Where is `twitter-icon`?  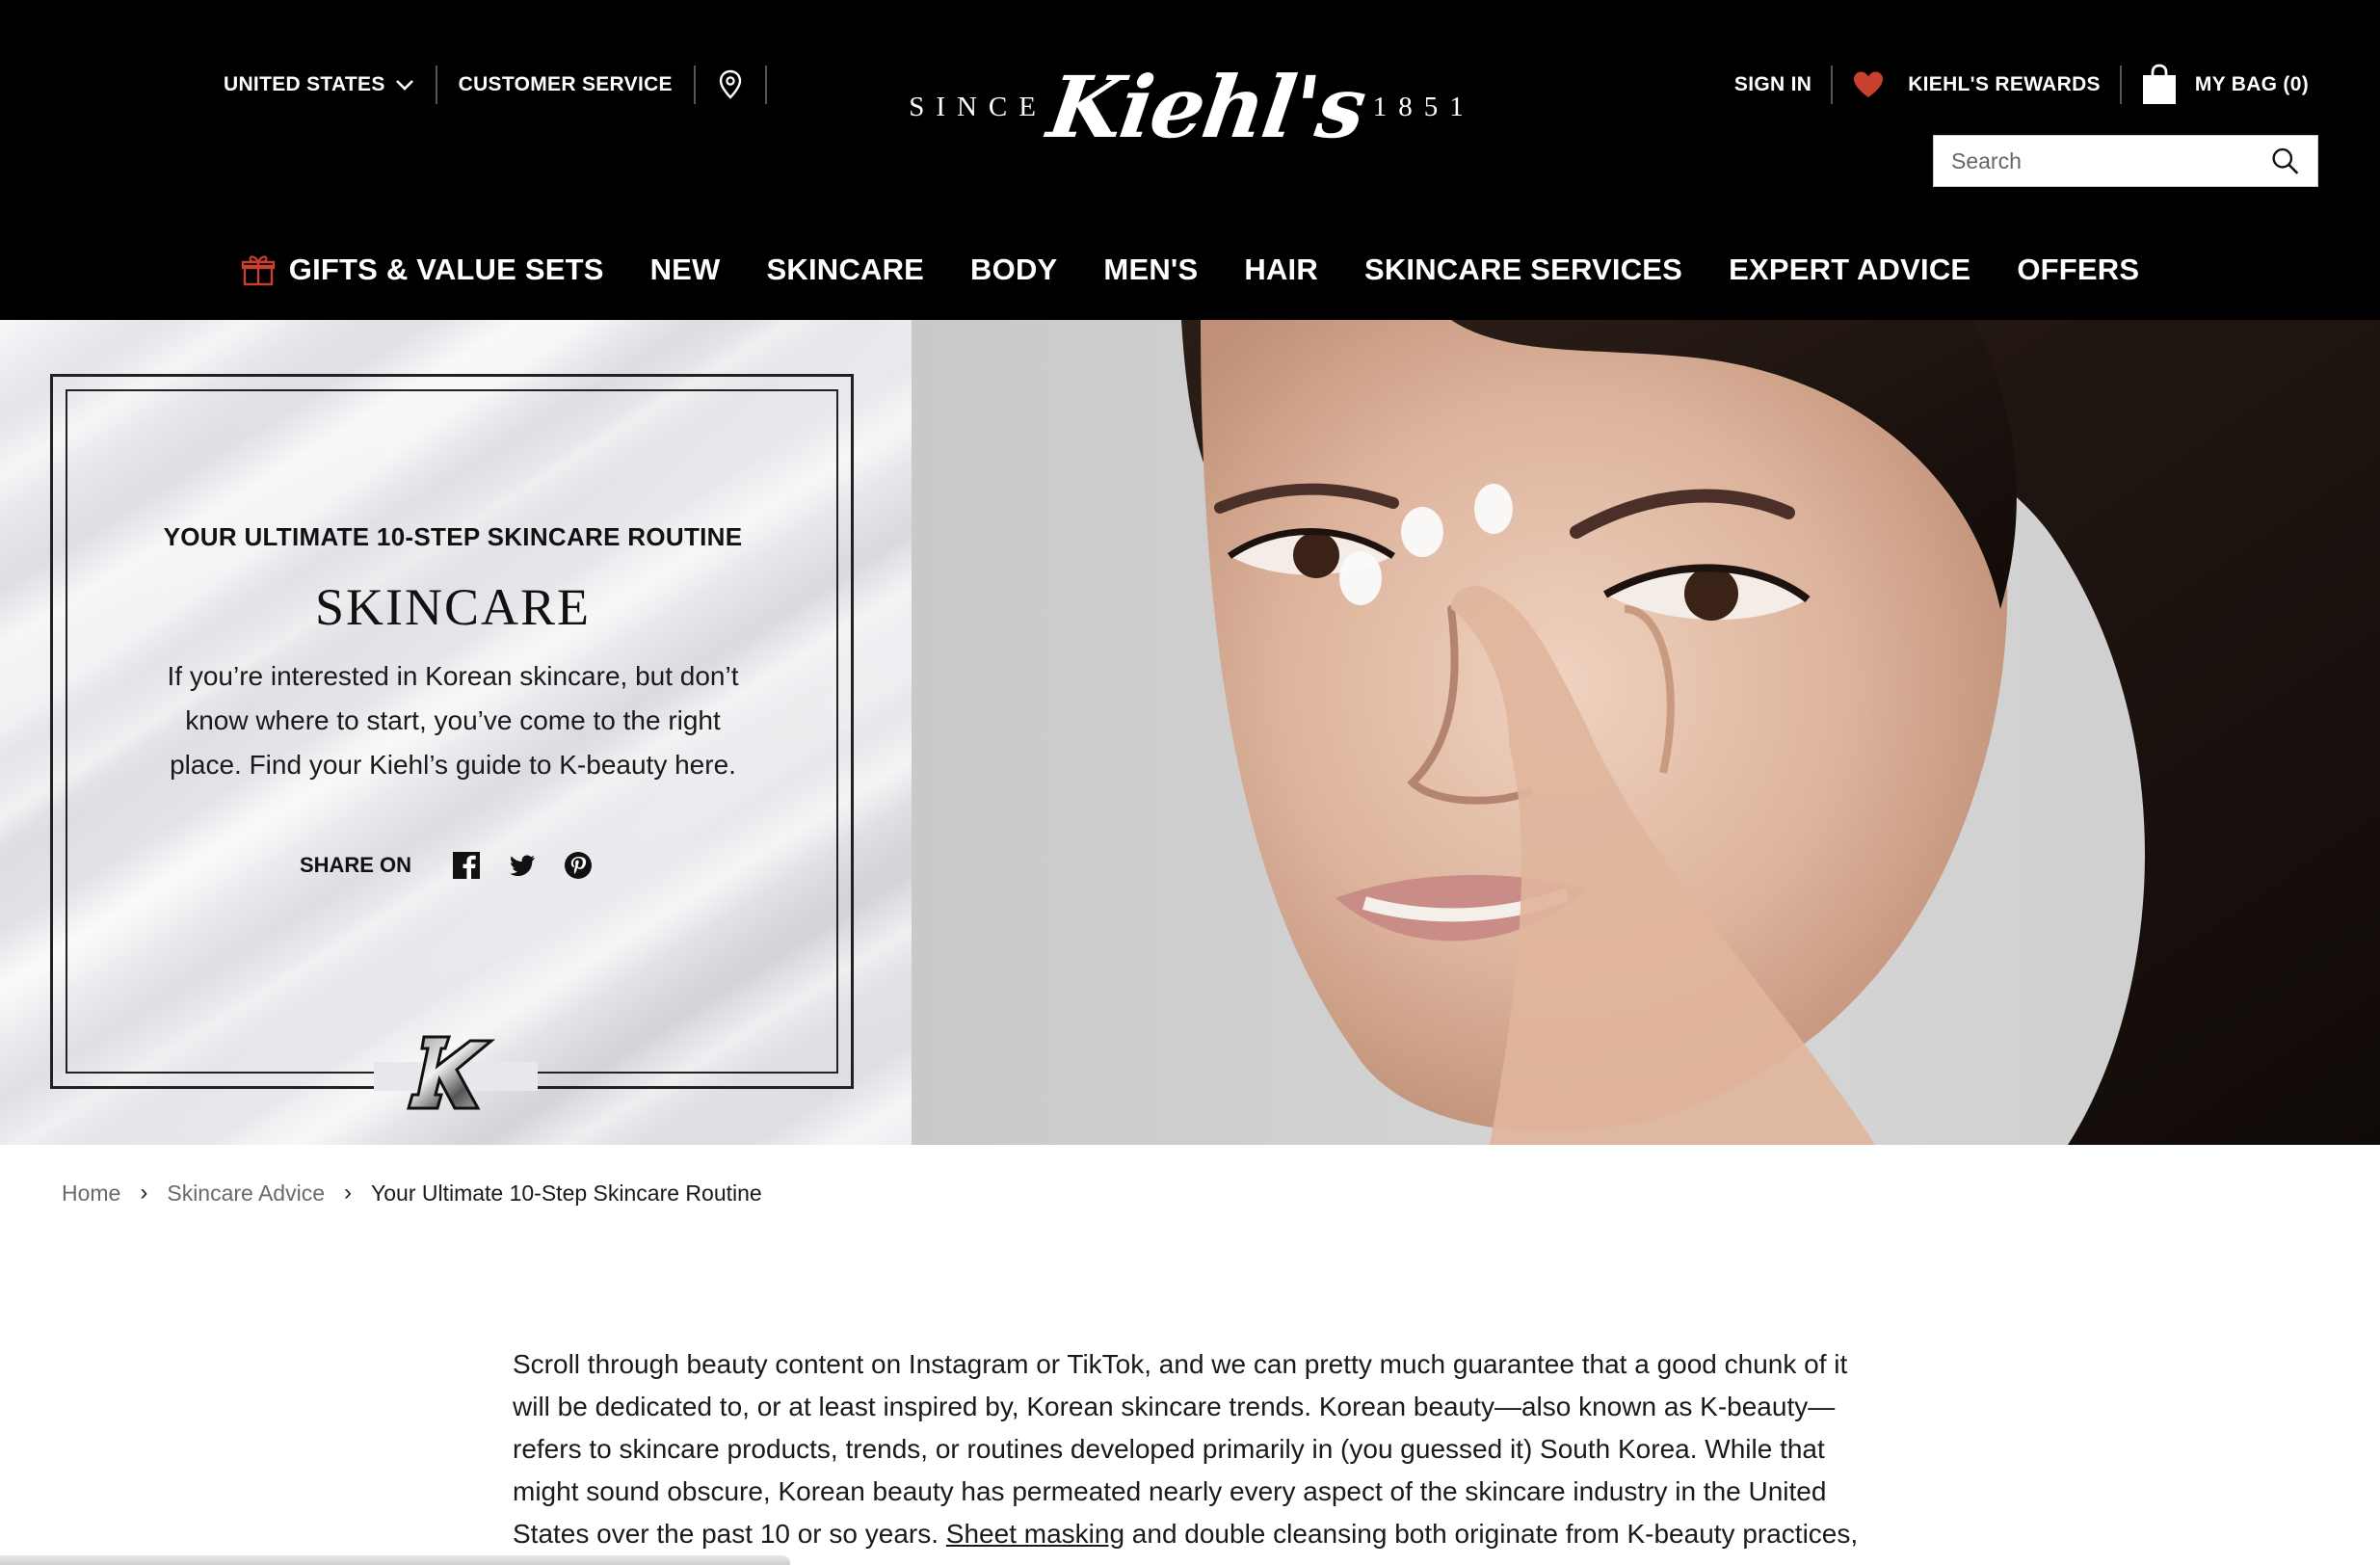
twitter-icon is located at coordinates (522, 865).